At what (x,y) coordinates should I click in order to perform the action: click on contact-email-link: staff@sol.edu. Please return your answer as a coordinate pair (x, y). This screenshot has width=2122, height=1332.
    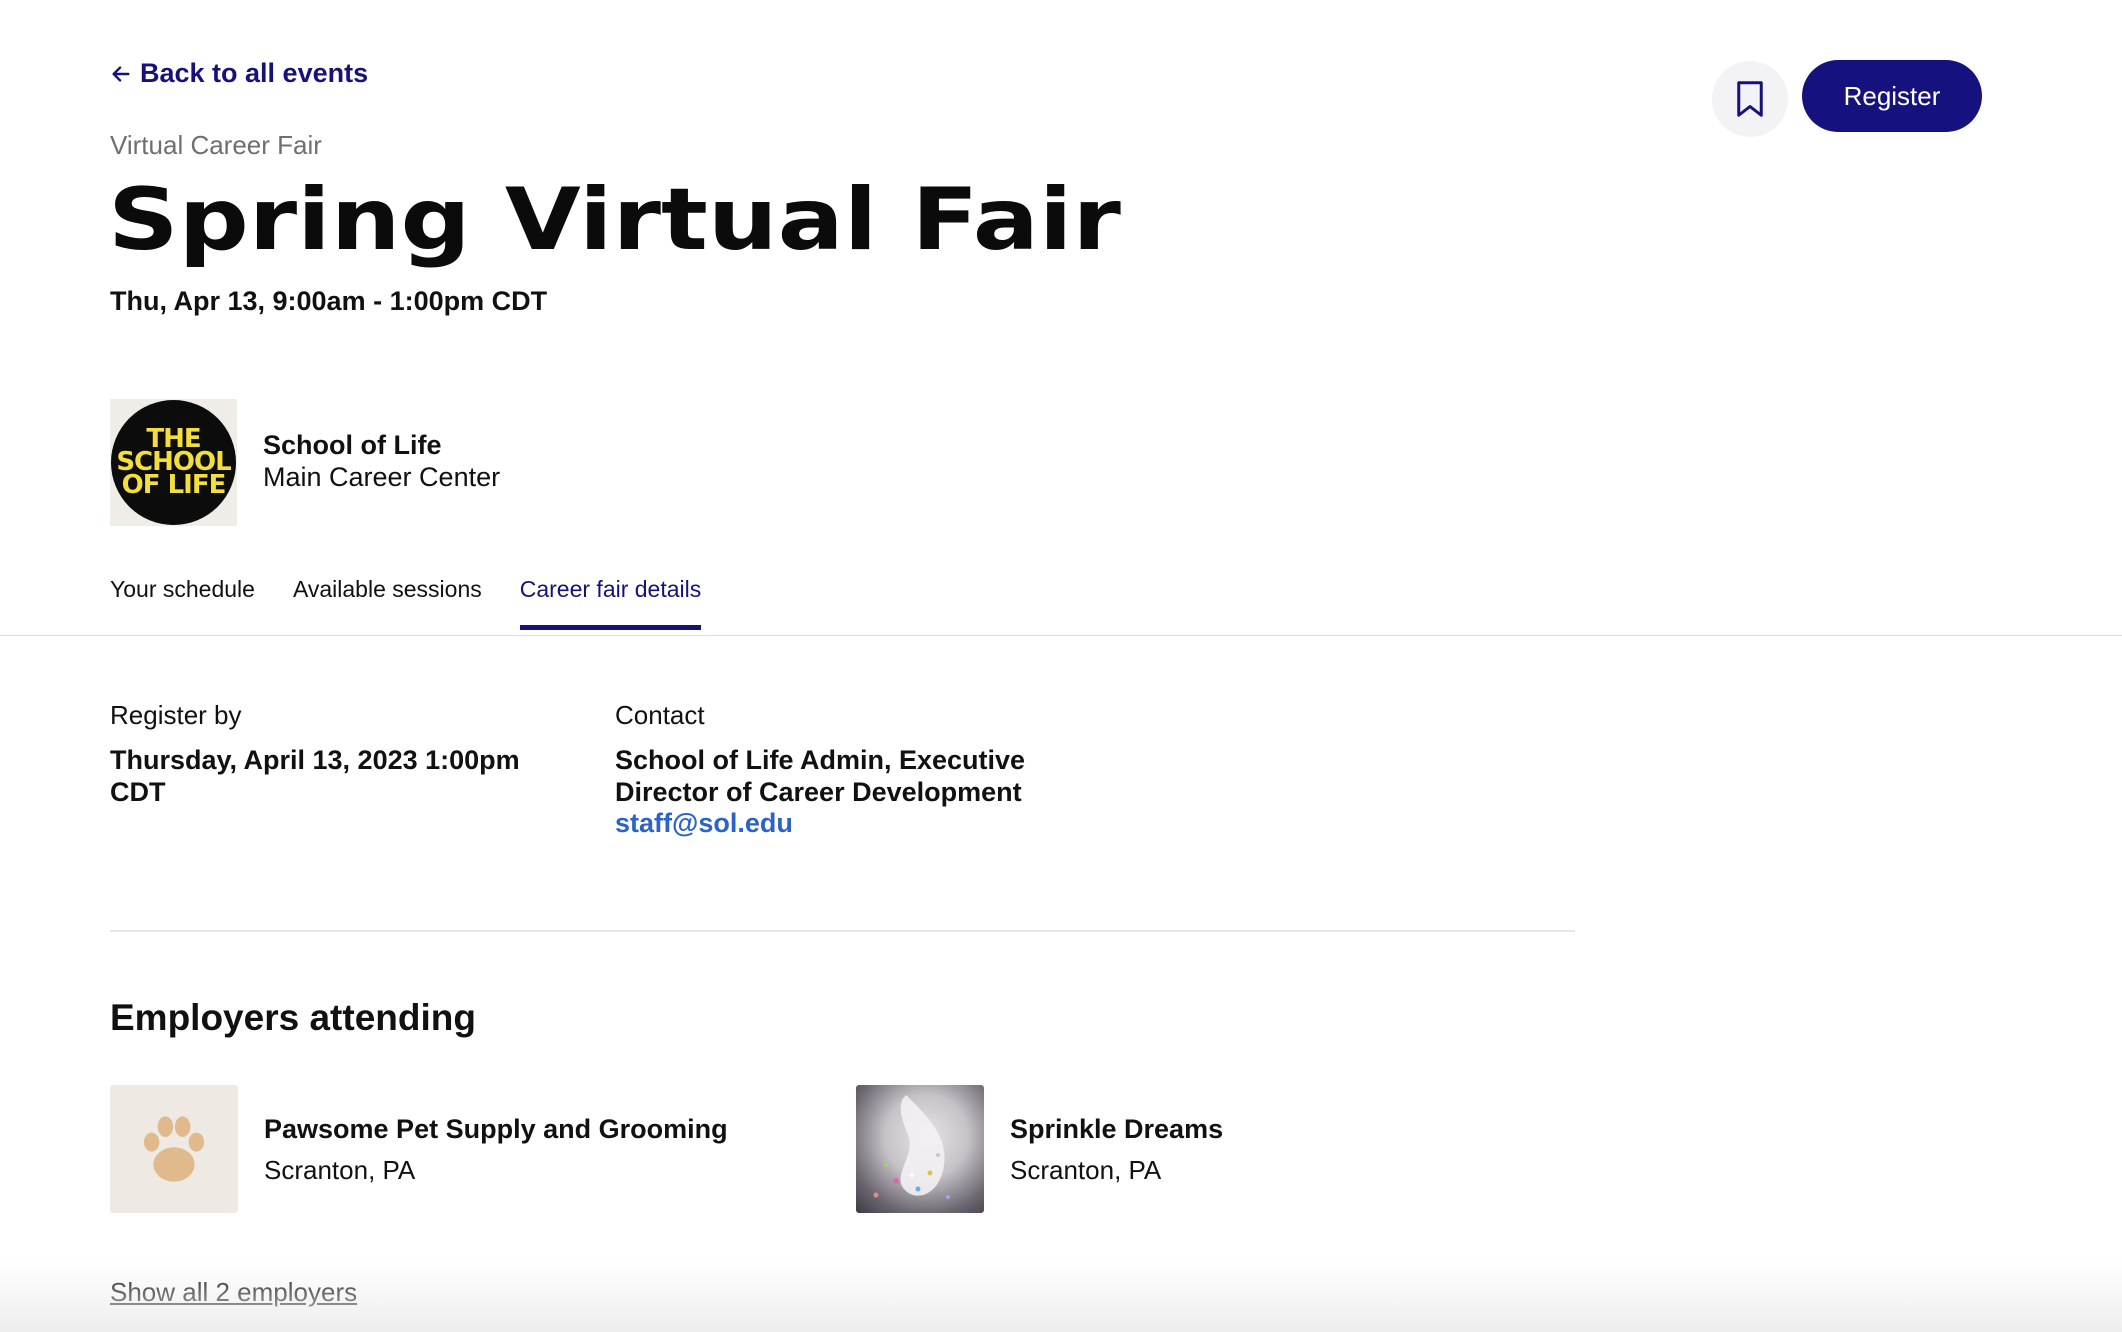
    Looking at the image, I should click on (704, 823).